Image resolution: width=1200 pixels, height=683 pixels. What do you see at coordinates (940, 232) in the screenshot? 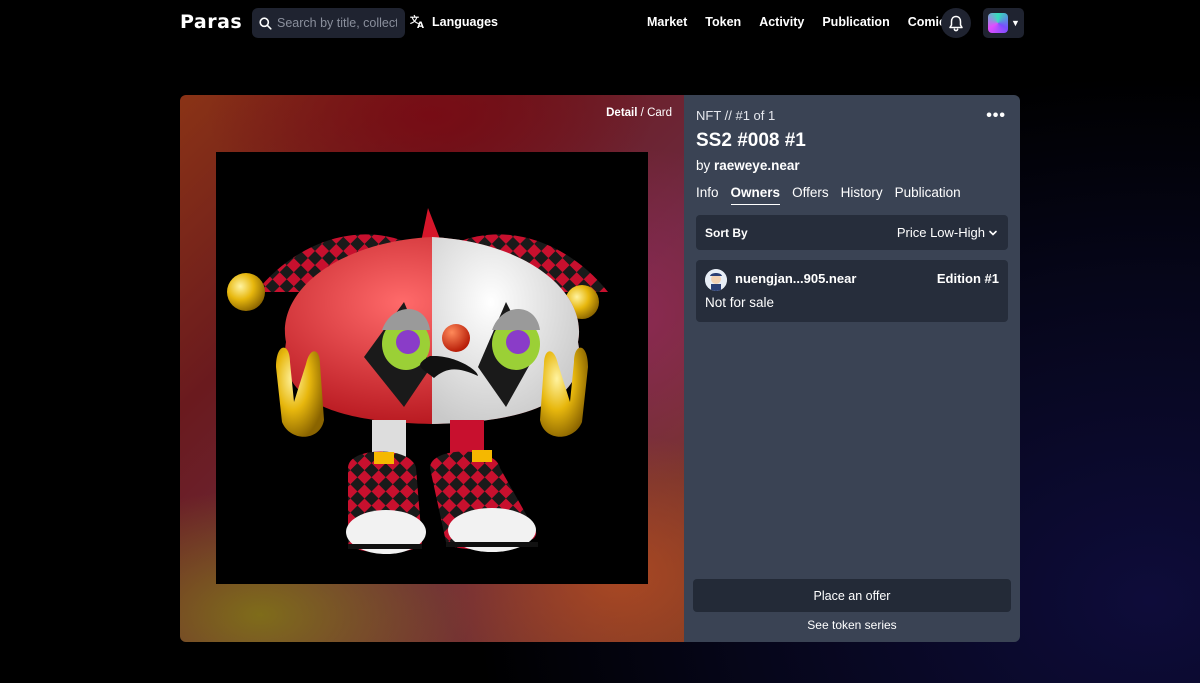
I see `sort-value: Price Low-High` at bounding box center [940, 232].